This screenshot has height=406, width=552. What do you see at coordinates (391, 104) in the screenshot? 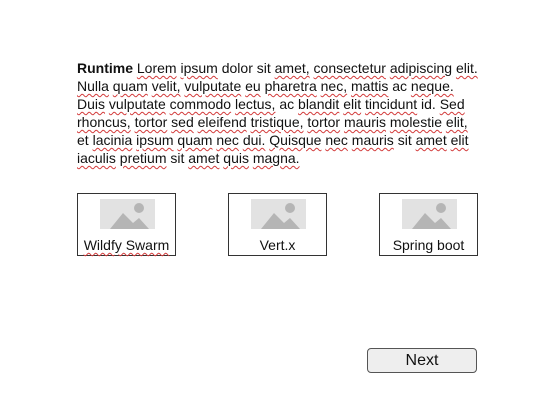
I see `paragraph-word: tincidunt` at bounding box center [391, 104].